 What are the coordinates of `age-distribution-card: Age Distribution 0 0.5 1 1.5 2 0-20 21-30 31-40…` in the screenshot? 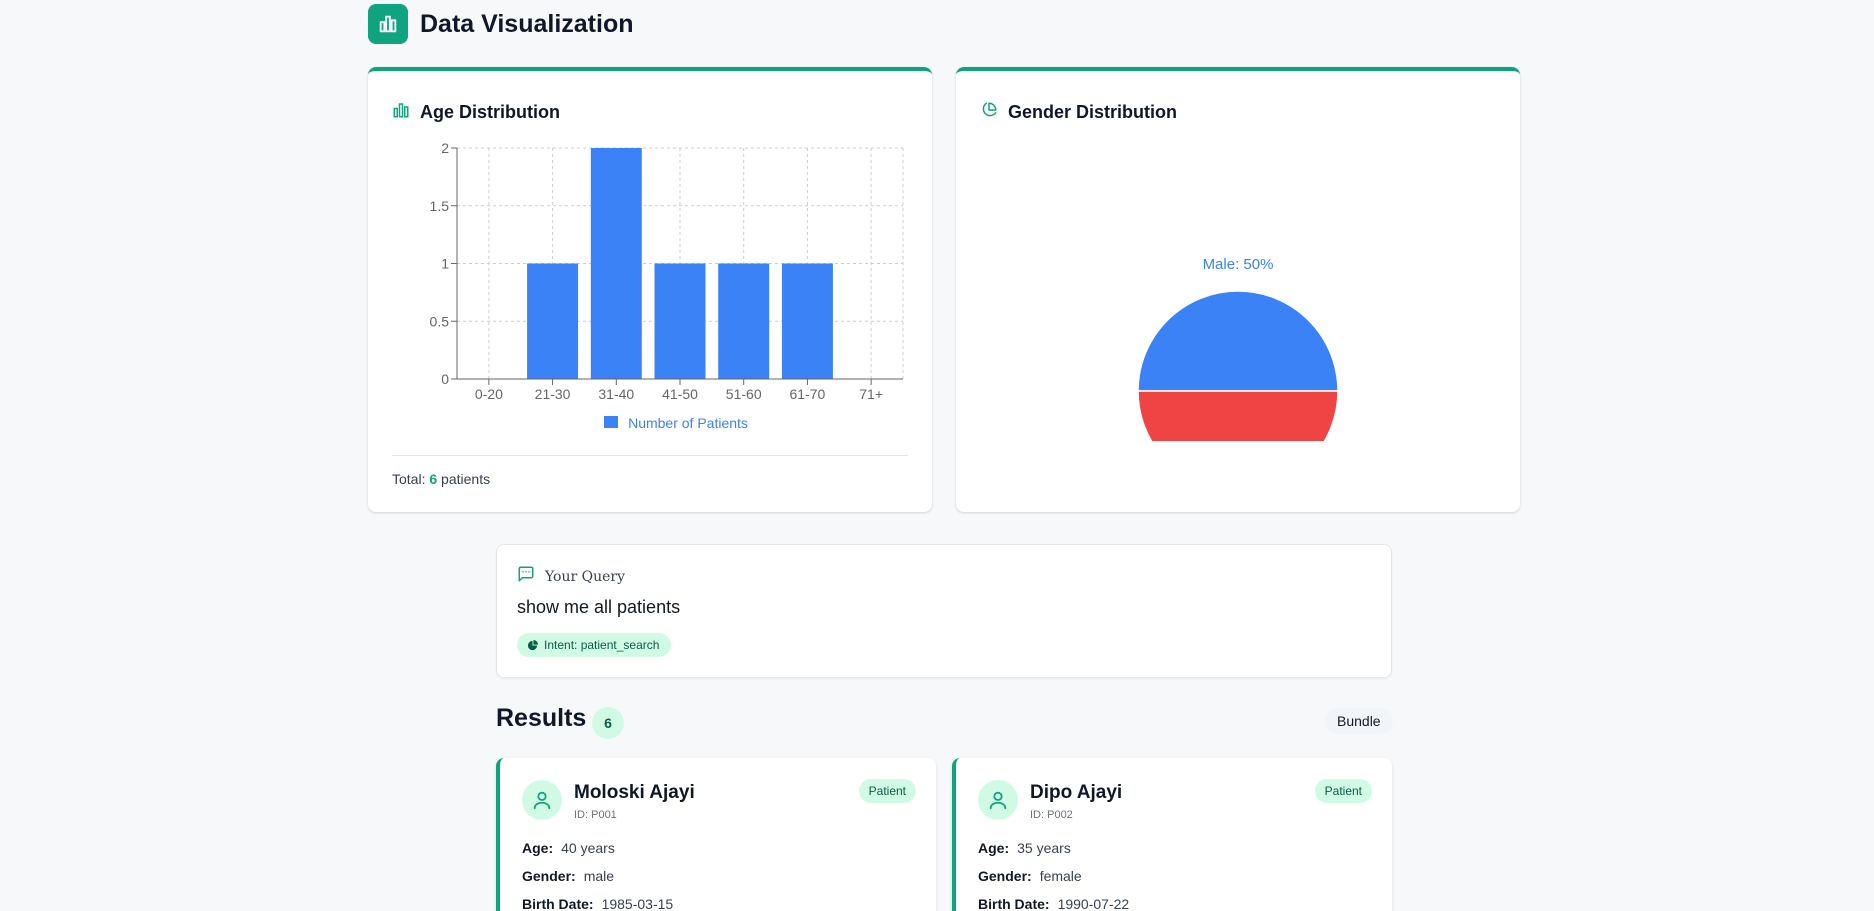 It's located at (650, 289).